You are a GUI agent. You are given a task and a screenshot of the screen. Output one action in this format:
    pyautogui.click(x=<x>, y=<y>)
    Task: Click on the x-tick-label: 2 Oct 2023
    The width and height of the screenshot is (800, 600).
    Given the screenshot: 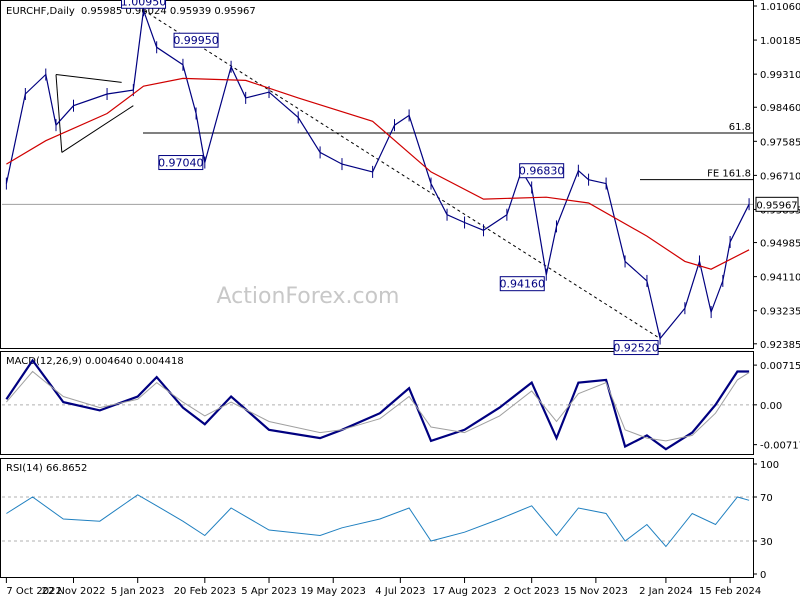 What is the action you would take?
    pyautogui.click(x=531, y=591)
    